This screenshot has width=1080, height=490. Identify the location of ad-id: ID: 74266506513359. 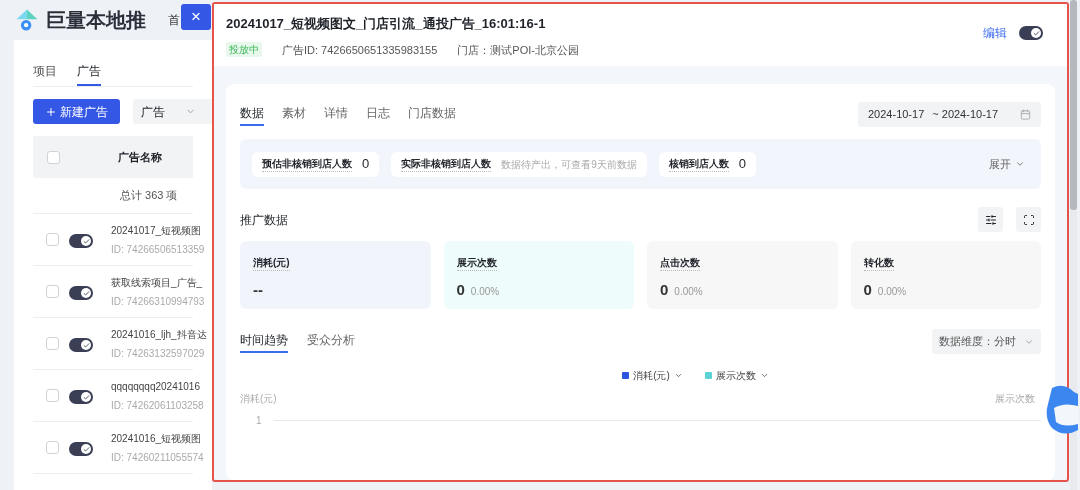
(158, 249).